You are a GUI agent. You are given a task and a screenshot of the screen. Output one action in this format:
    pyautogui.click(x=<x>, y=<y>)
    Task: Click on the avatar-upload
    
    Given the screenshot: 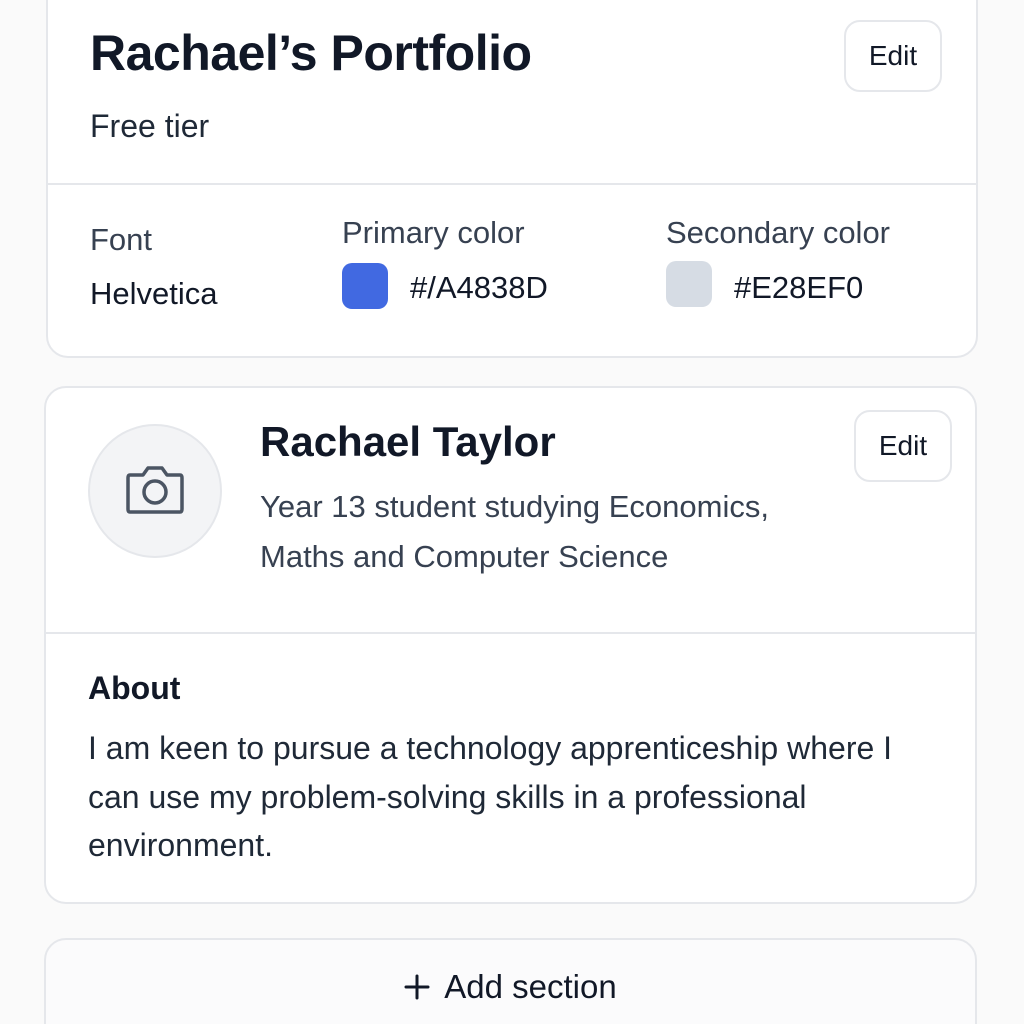 What is the action you would take?
    pyautogui.click(x=155, y=491)
    